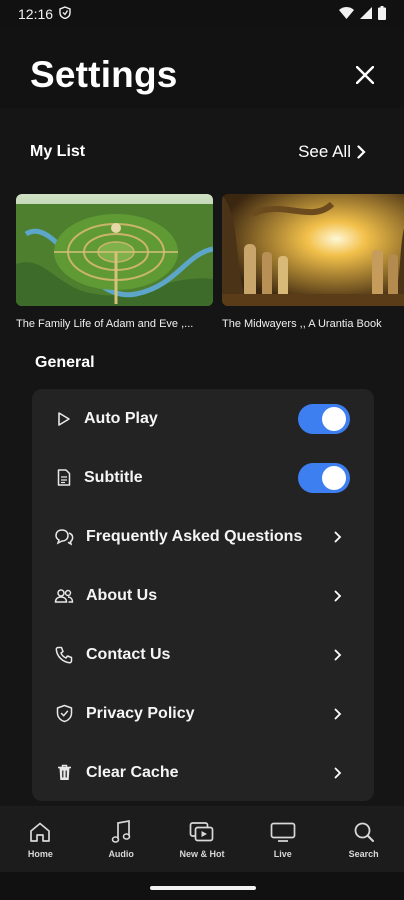 Image resolution: width=404 pixels, height=900 pixels. What do you see at coordinates (198, 152) in the screenshot?
I see `my-list-header: My List See All` at bounding box center [198, 152].